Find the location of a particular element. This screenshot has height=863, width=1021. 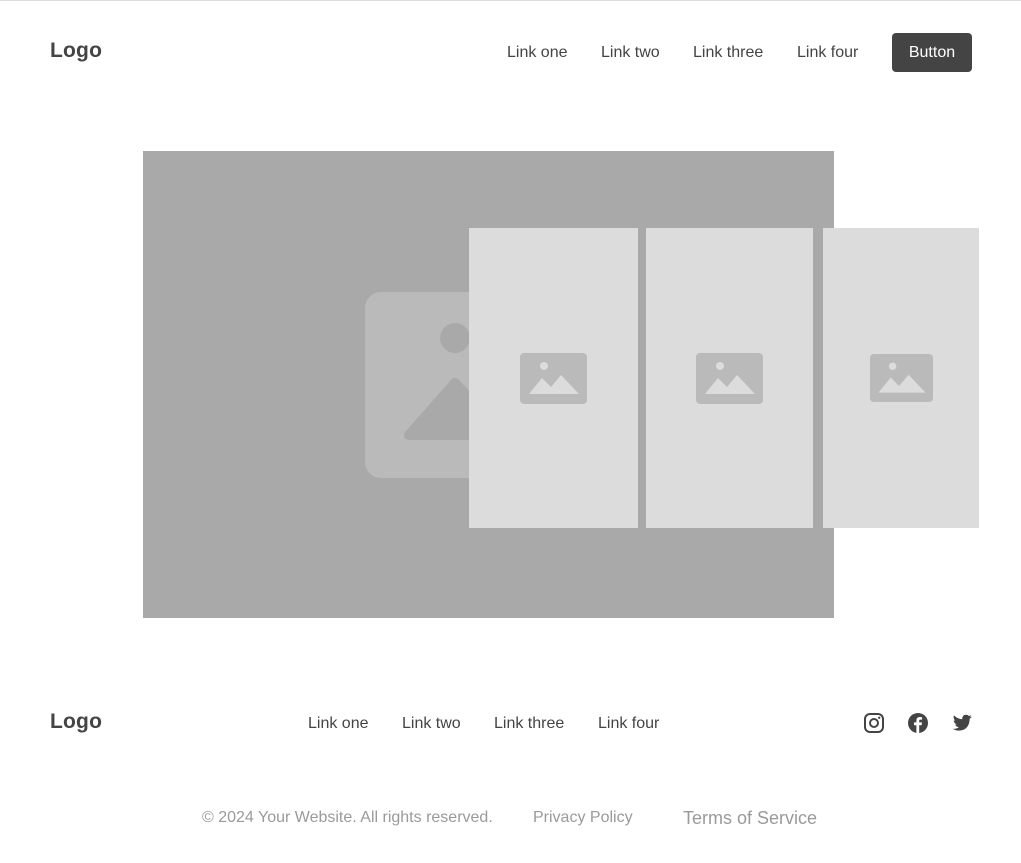

footer-logo: Logo is located at coordinates (76, 722).